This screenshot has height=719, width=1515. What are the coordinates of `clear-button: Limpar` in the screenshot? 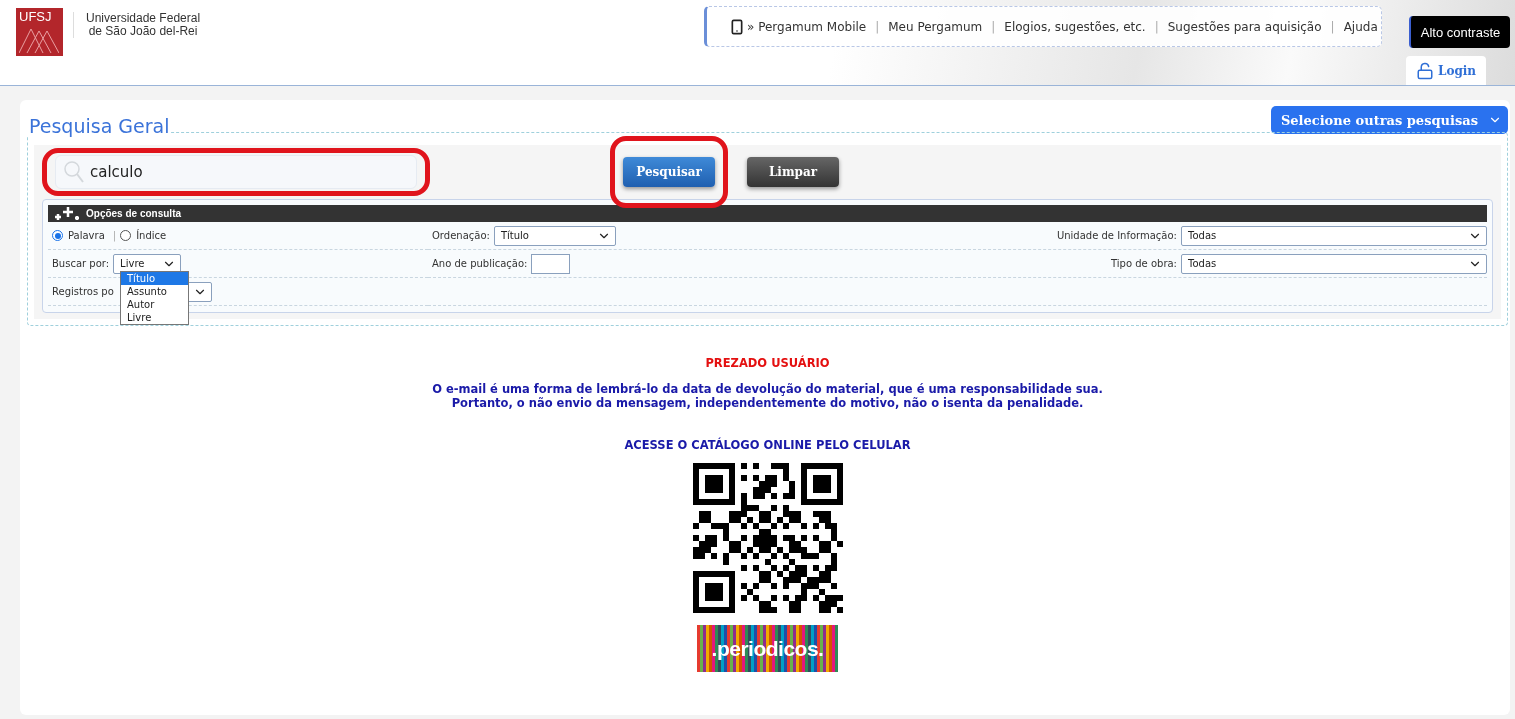 It's located at (793, 172).